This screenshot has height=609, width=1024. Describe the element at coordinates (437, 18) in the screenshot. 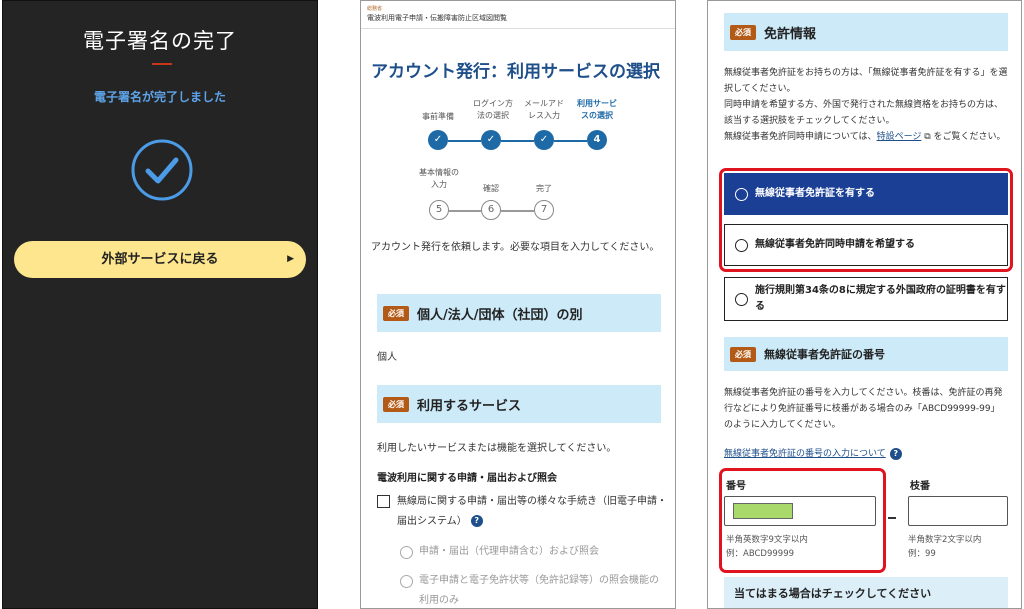

I see `site-name: 電波利用電子申請・伝搬障害防止区域図閲覧` at that location.